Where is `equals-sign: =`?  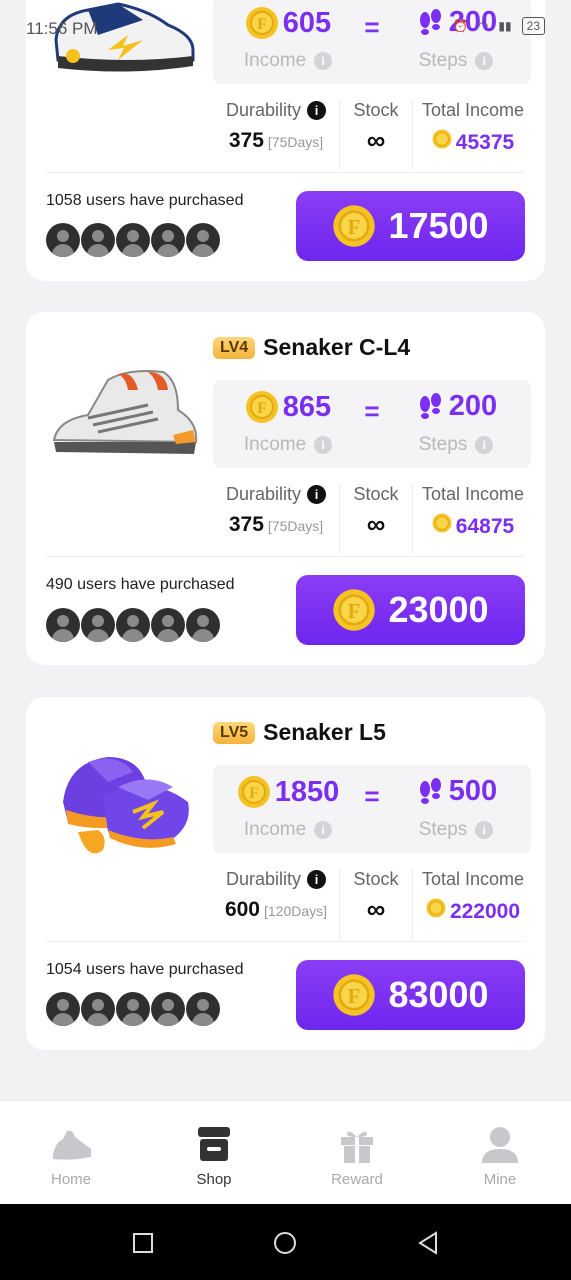
equals-sign: = is located at coordinates (372, 796).